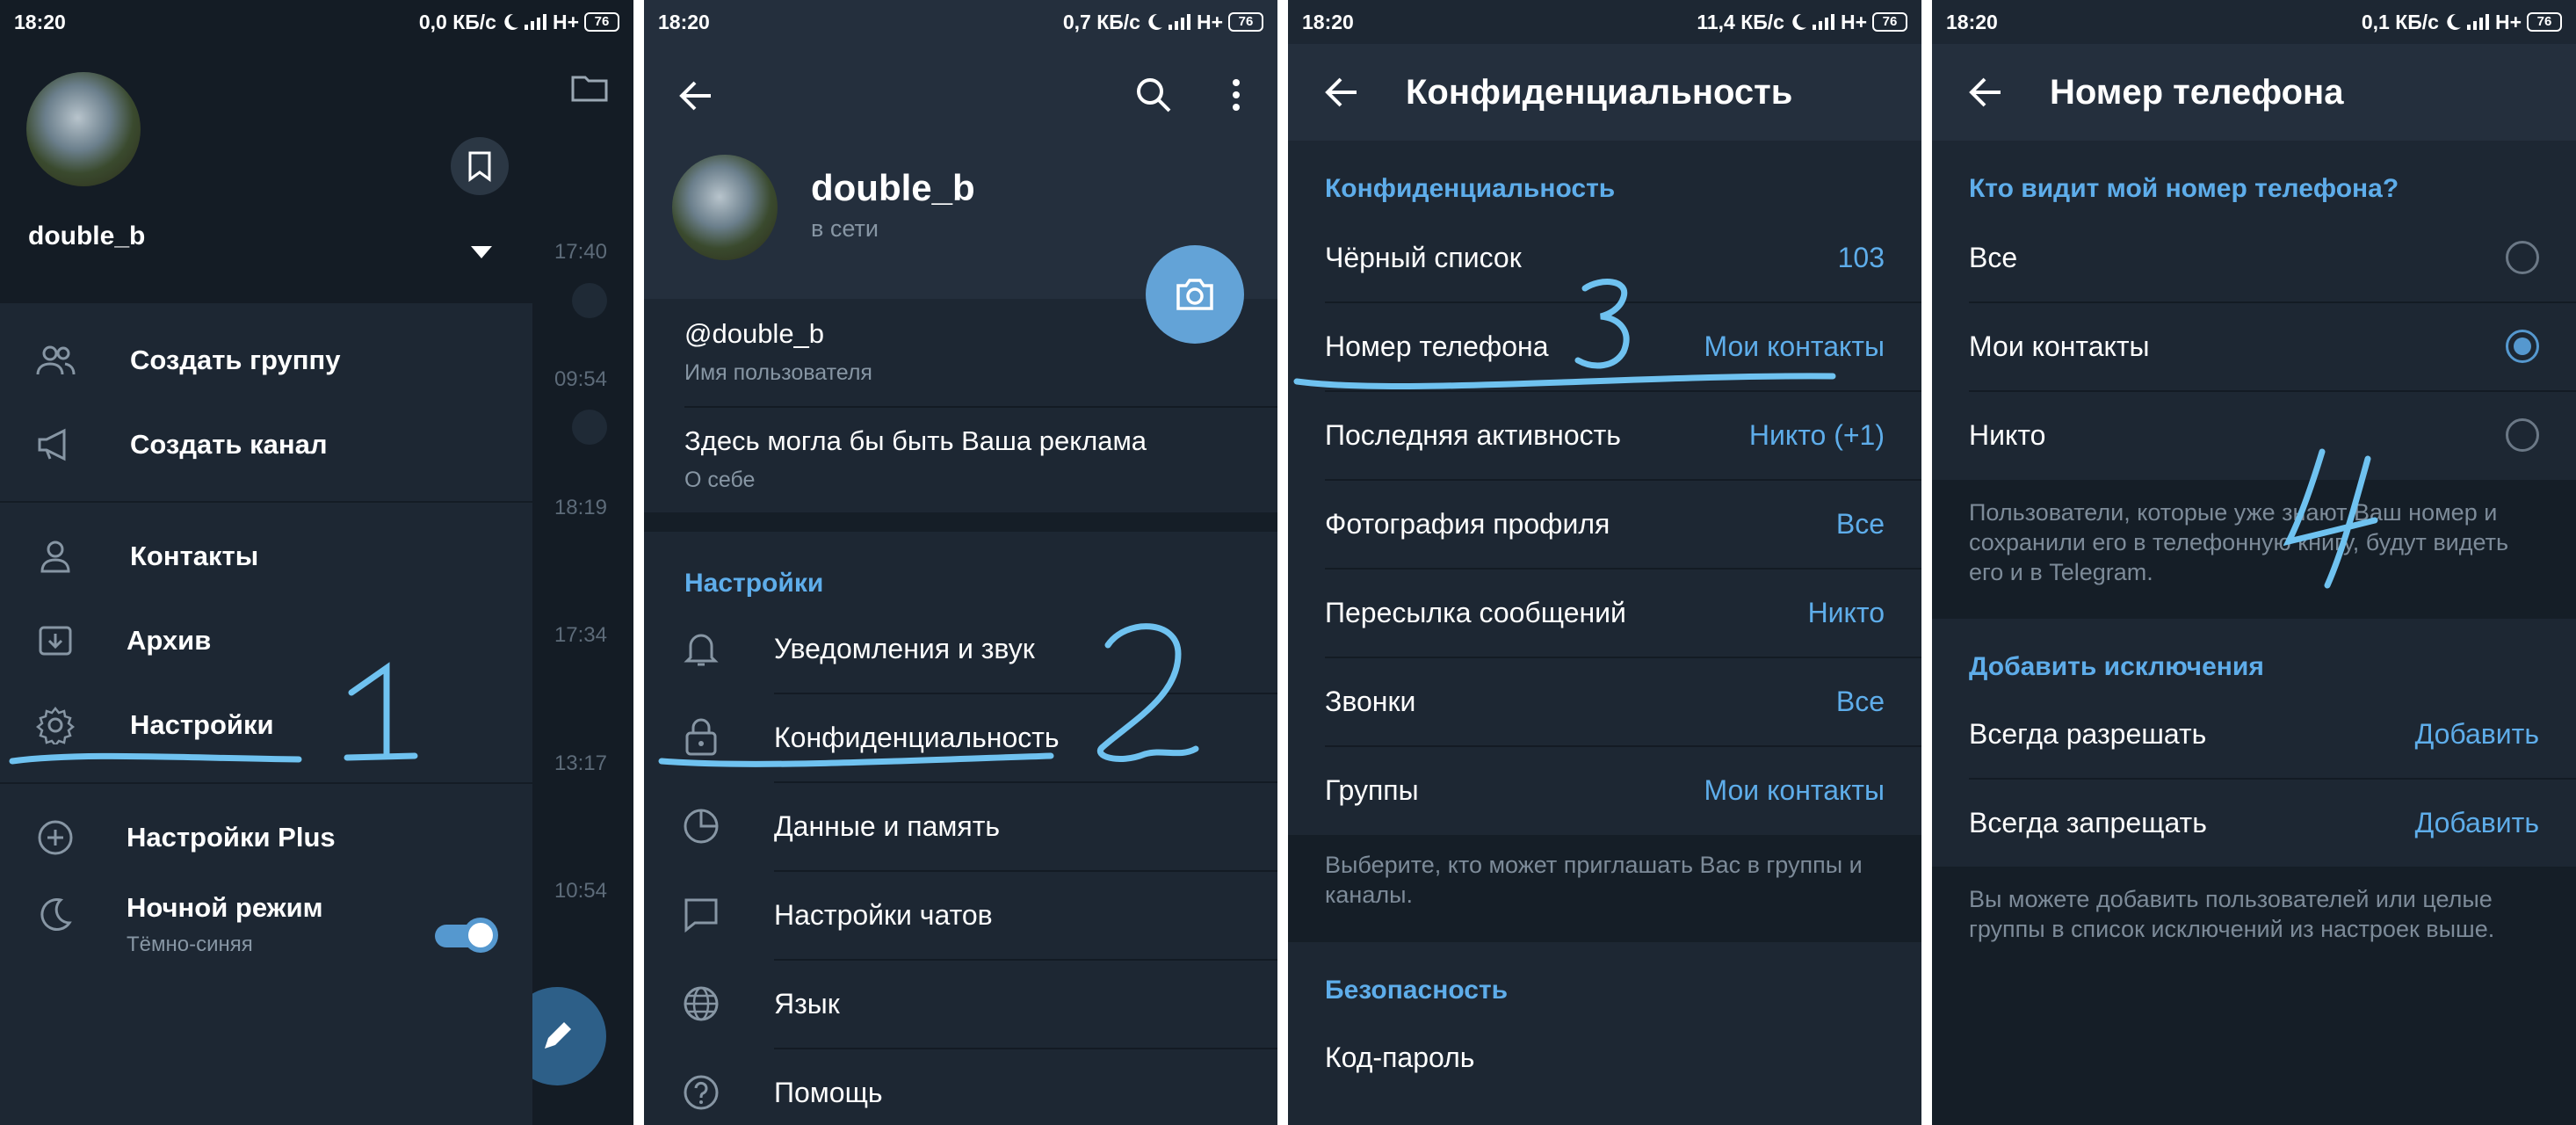 This screenshot has height=1125, width=2576. What do you see at coordinates (807, 1003) in the screenshot?
I see `settings-label: Язык` at bounding box center [807, 1003].